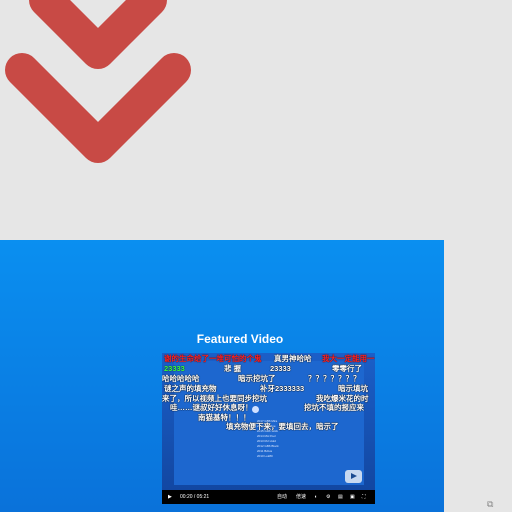  Describe the element at coordinates (265, 456) in the screenshot. I see `screen-list-item: 2010 Lok80` at that location.